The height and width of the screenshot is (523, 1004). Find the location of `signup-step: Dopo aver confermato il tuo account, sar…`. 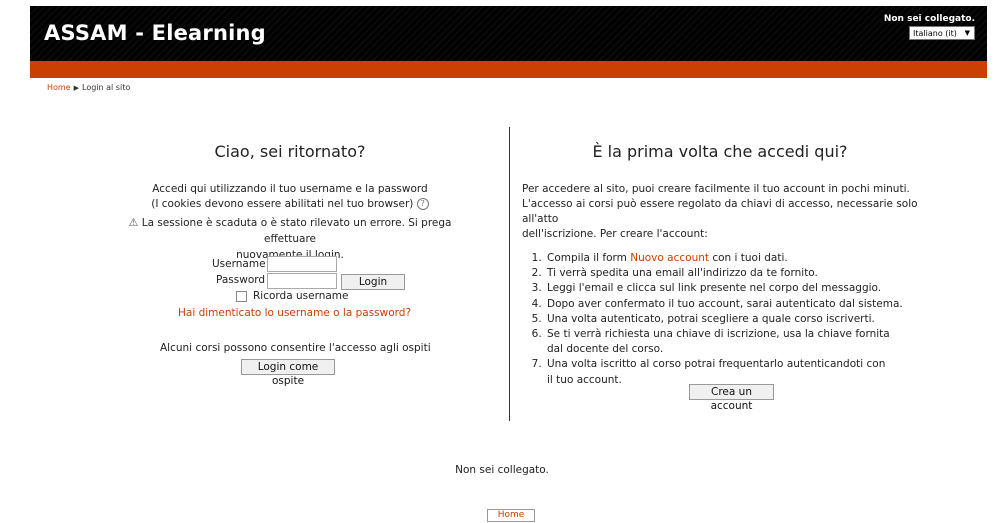

signup-step: Dopo aver confermato il tuo account, sar… is located at coordinates (731, 304).